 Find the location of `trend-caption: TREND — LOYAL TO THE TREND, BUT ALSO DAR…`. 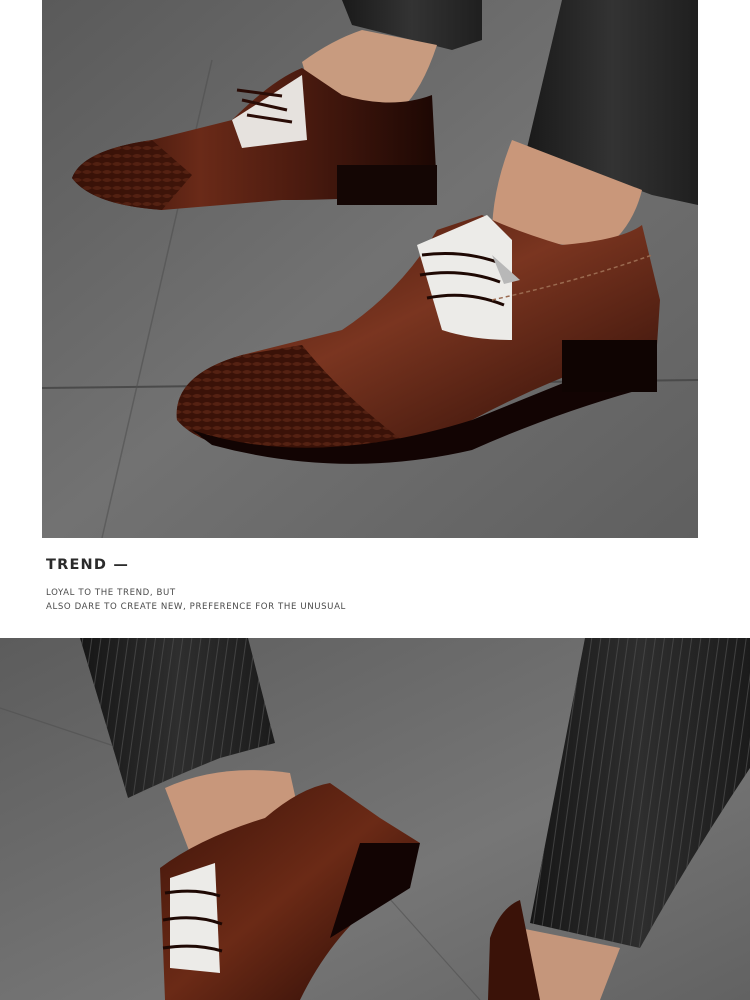

trend-caption: TREND — LOYAL TO THE TREND, BUT ALSO DAR… is located at coordinates (376, 585).